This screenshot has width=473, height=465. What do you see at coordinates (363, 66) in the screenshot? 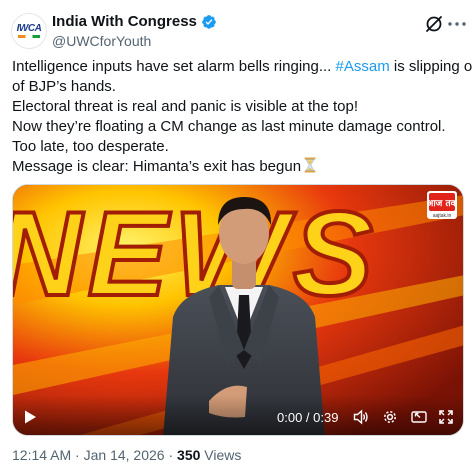
I see `hashtag-link: #Assam` at bounding box center [363, 66].